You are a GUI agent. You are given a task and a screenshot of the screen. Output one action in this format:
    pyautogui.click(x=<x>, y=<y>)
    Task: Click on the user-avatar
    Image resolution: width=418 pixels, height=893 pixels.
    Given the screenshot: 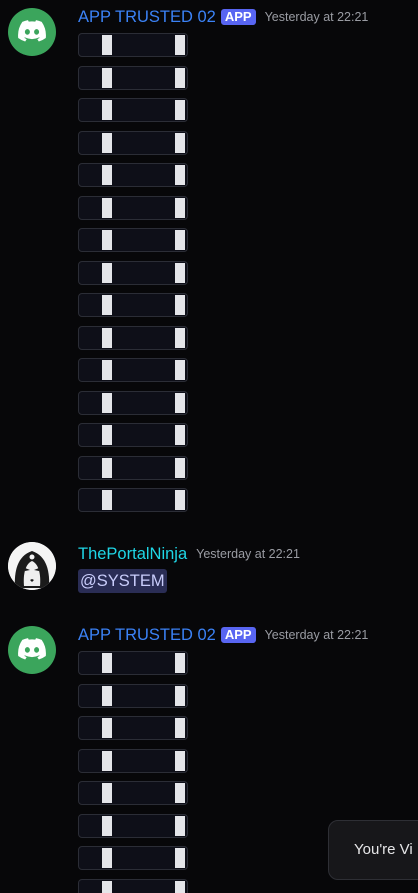 What is the action you would take?
    pyautogui.click(x=32, y=566)
    